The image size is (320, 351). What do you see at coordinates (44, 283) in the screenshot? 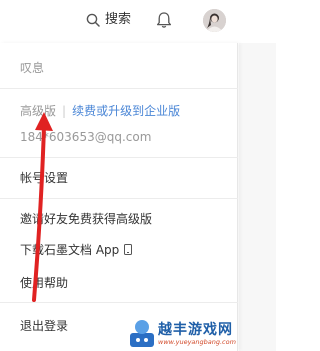
I see `help-item: 使用帮助` at bounding box center [44, 283].